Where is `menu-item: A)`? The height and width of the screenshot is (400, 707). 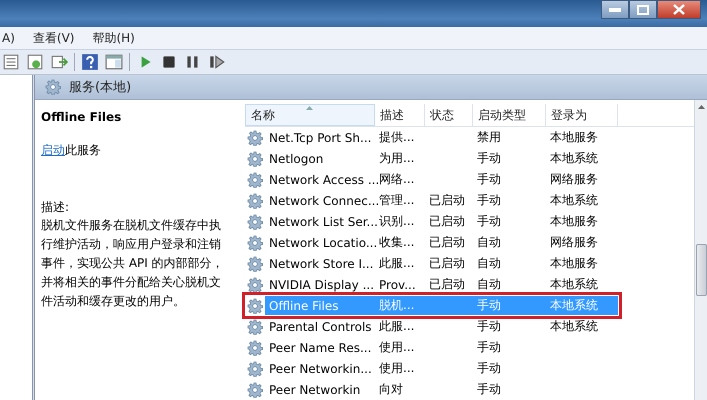 menu-item: A) is located at coordinates (8, 38).